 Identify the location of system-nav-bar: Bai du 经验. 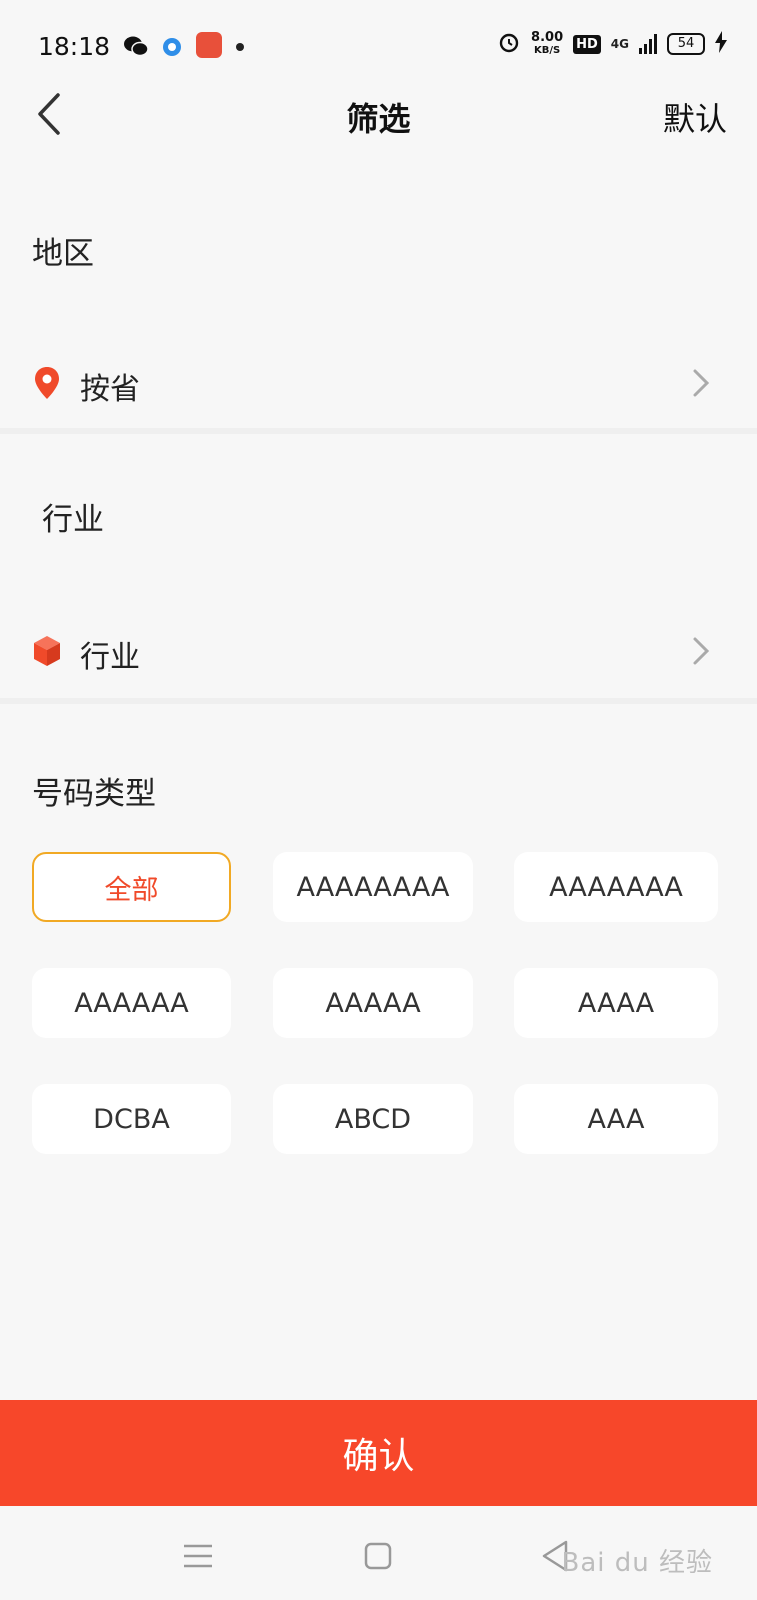
(378, 1553).